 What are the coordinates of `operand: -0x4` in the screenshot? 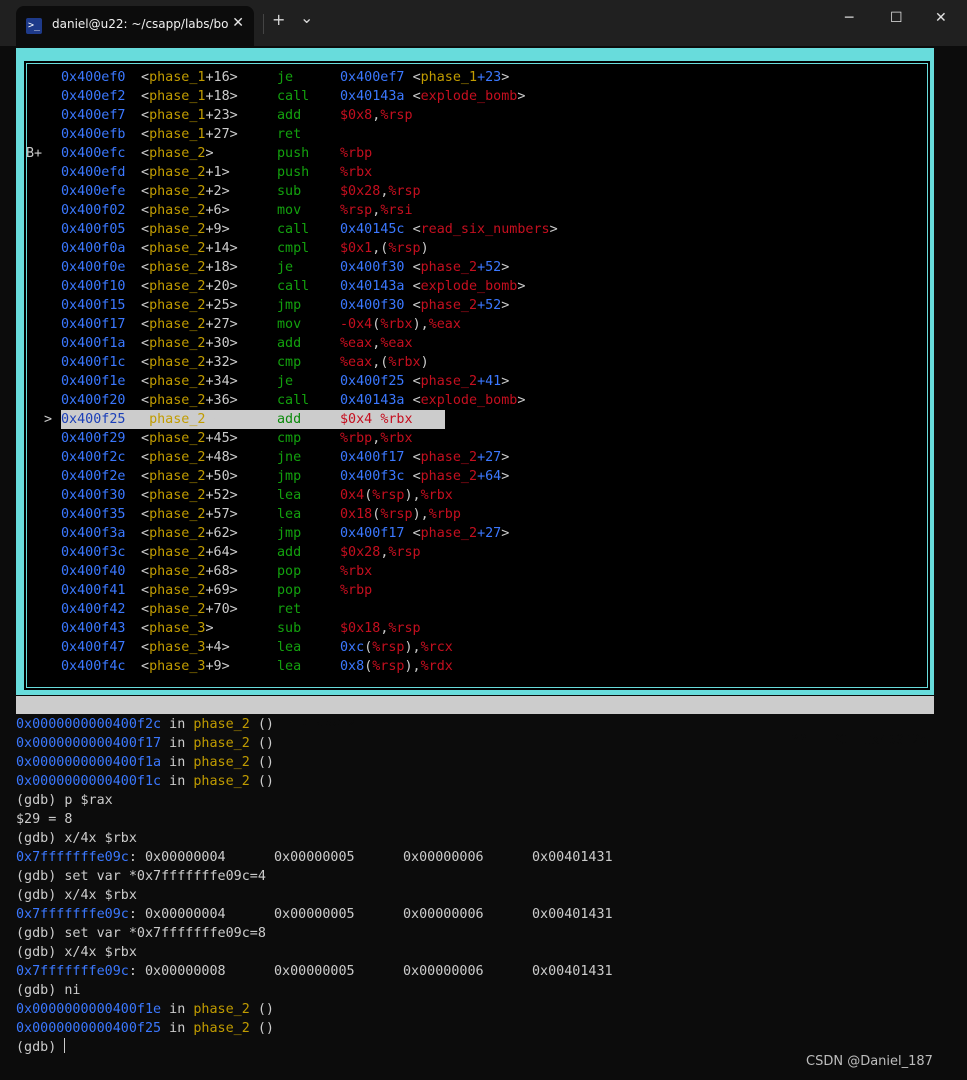 It's located at (356, 324).